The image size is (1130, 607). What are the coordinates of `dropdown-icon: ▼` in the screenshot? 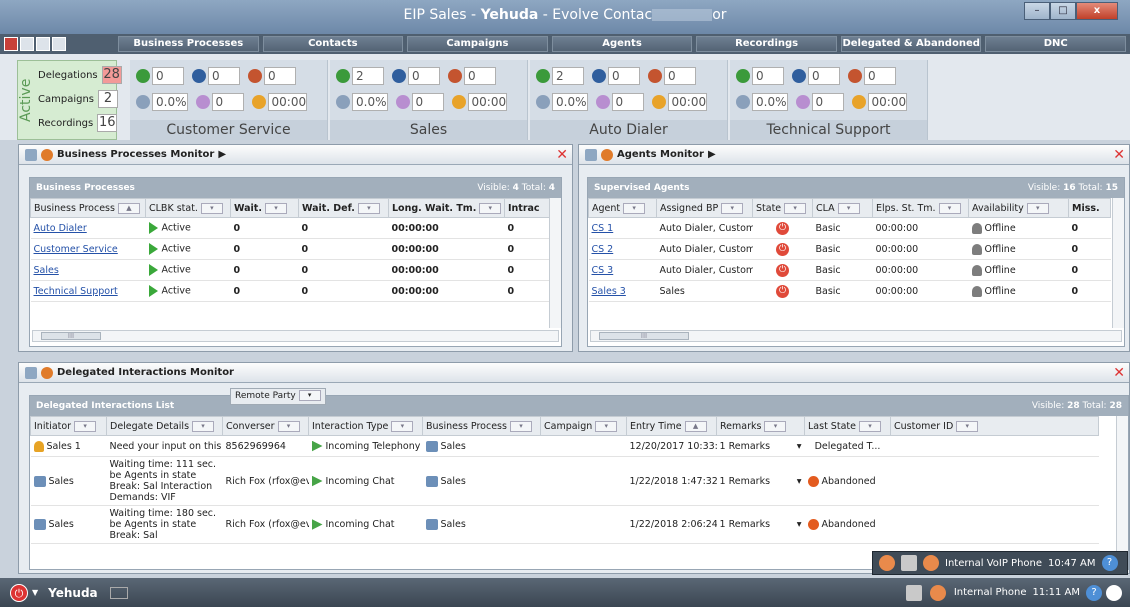 It's located at (35, 592).